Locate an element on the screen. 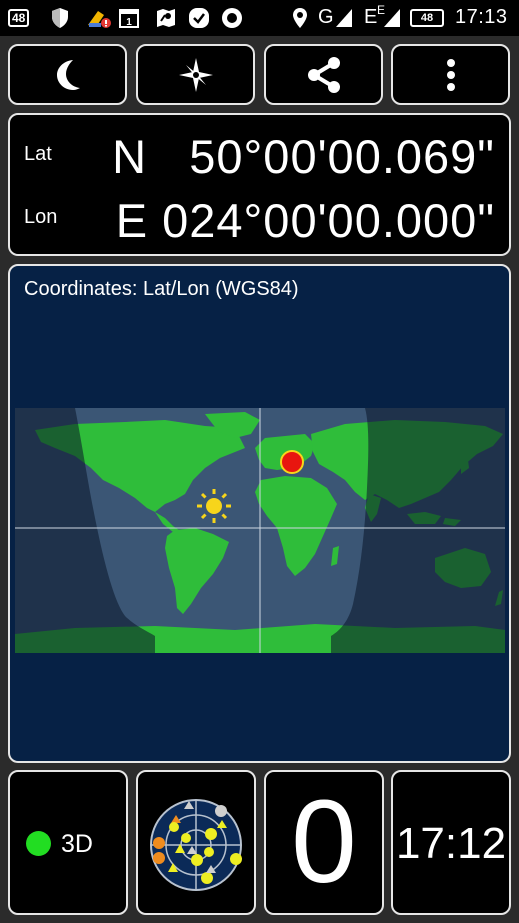 The width and height of the screenshot is (519, 923). overflow-menu-button is located at coordinates (450, 74).